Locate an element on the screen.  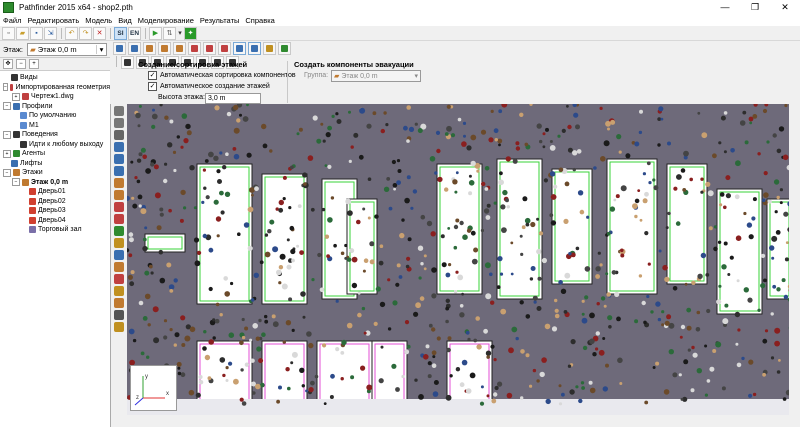
floor-icon is located at coordinates (254, 48).